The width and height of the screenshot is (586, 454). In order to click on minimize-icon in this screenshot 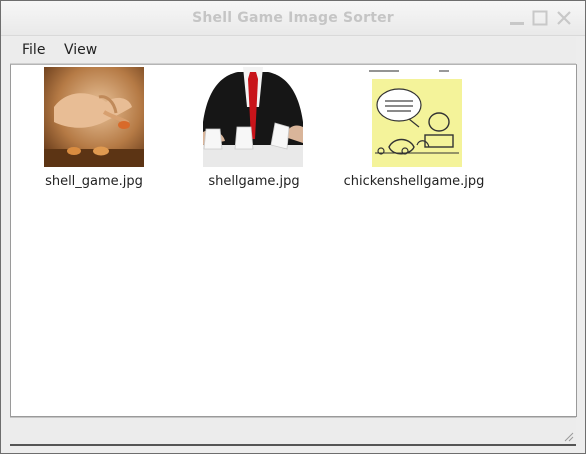, I will do `click(517, 18)`.